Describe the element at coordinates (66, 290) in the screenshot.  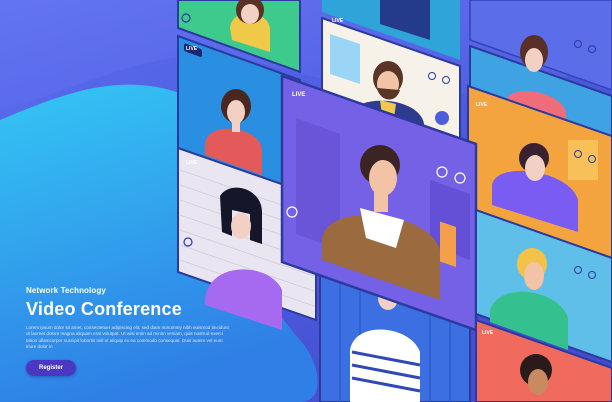
I see `hero-subtitle: Network Technology` at that location.